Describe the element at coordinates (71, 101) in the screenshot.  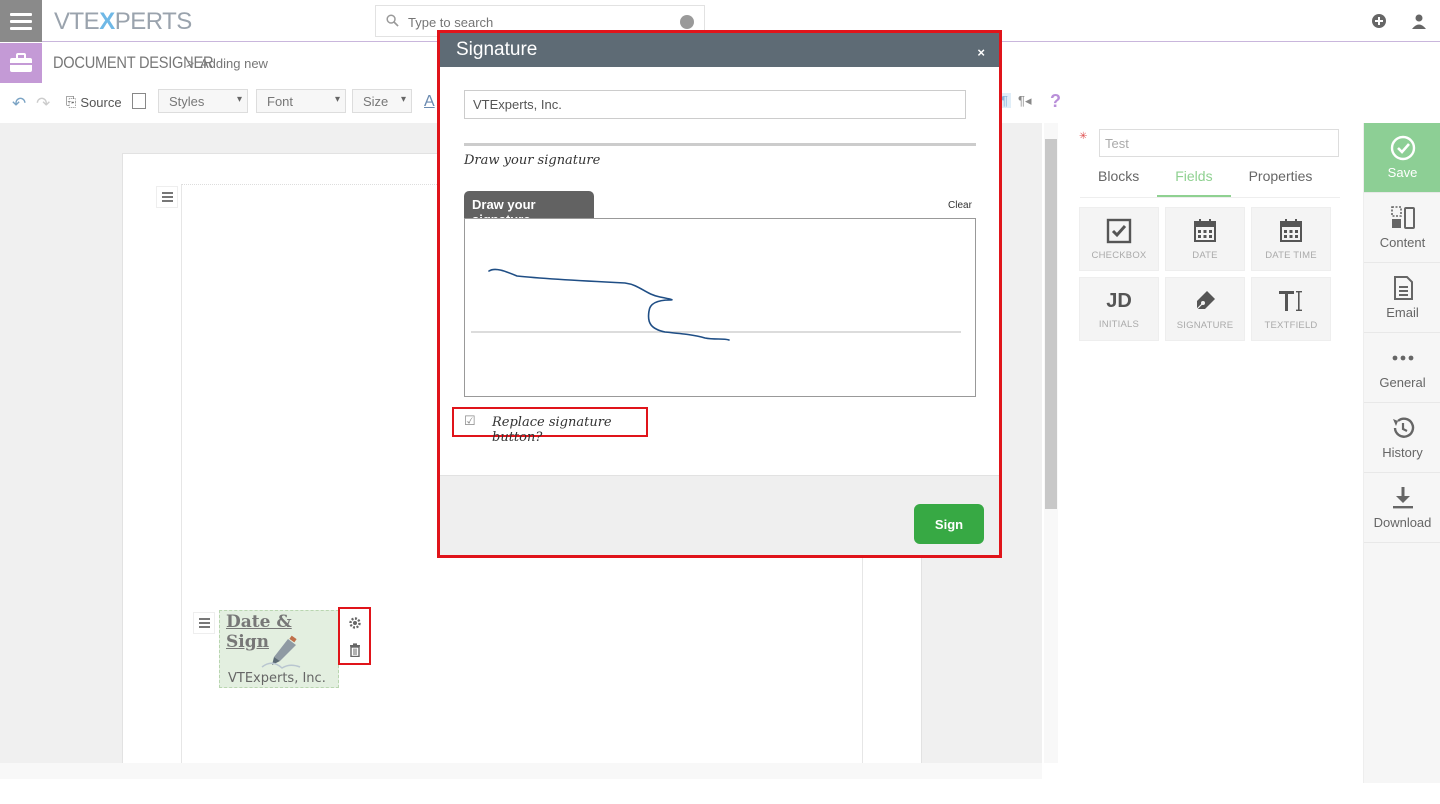
I see `source-icon: ⎘` at that location.